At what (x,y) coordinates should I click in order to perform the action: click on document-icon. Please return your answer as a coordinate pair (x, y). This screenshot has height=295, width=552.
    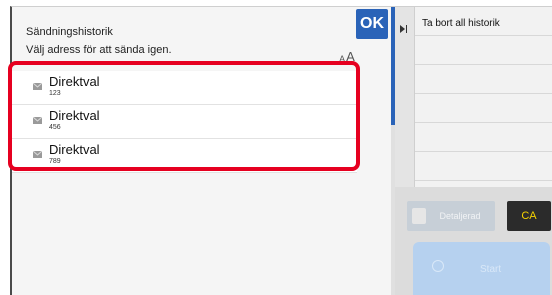
    Looking at the image, I should click on (419, 216).